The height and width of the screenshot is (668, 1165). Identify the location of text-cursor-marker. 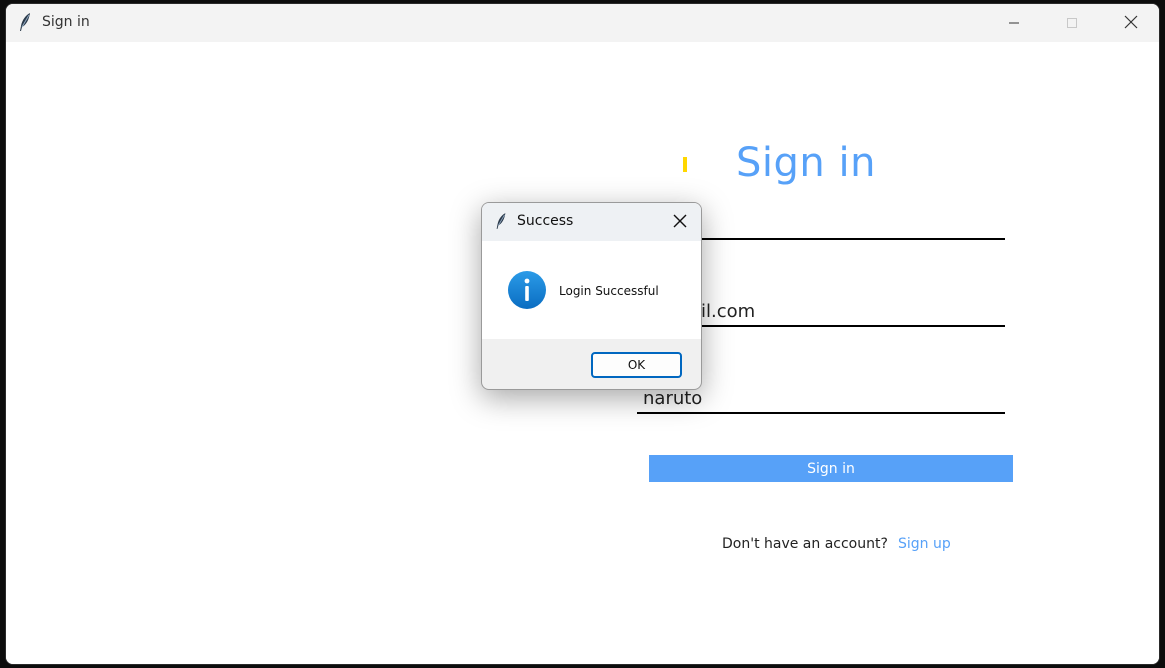
(685, 164).